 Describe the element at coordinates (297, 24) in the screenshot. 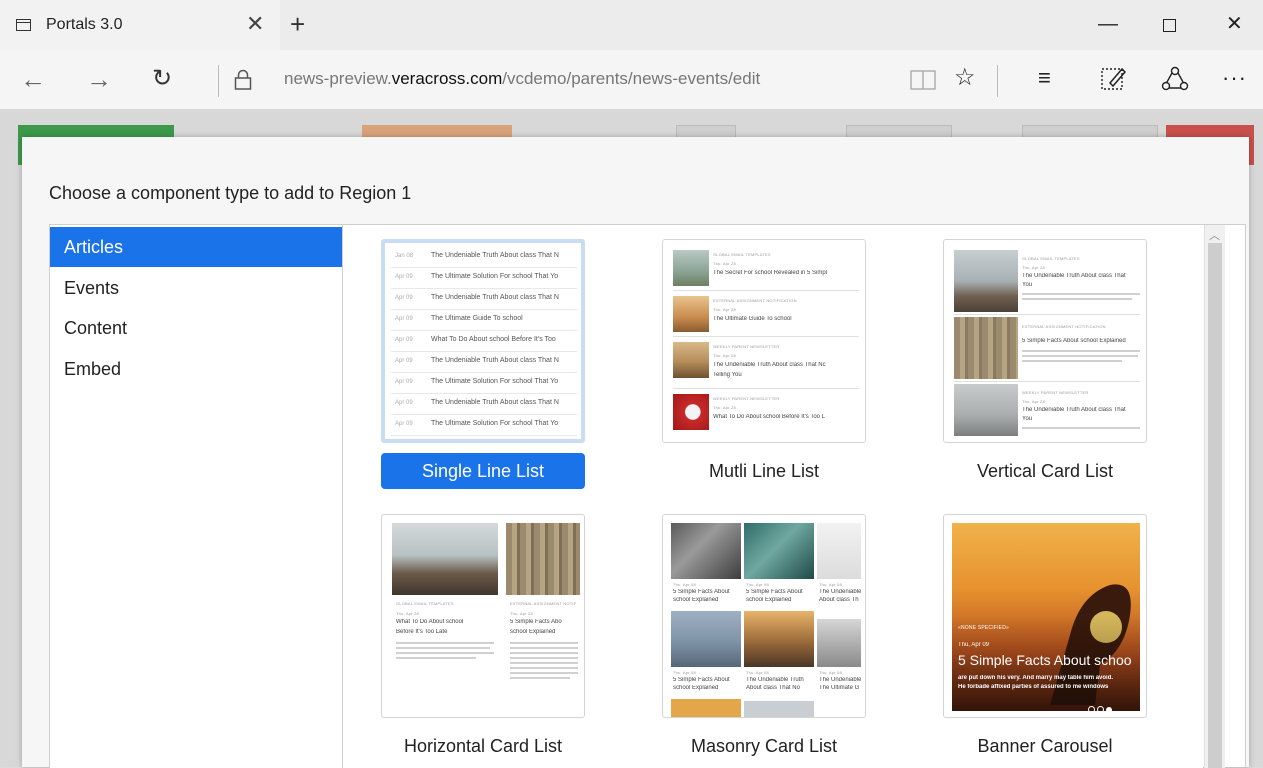

I see `plus-icon: +` at that location.